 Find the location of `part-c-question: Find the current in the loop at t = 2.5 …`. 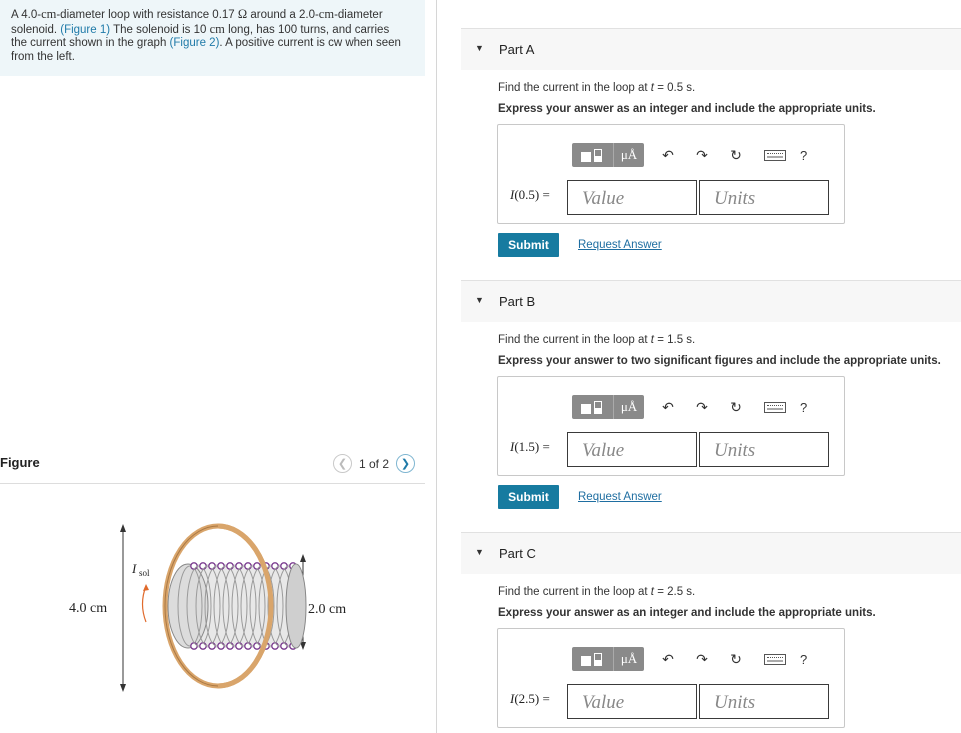

part-c-question: Find the current in the loop at t = 2.5 … is located at coordinates (597, 592).